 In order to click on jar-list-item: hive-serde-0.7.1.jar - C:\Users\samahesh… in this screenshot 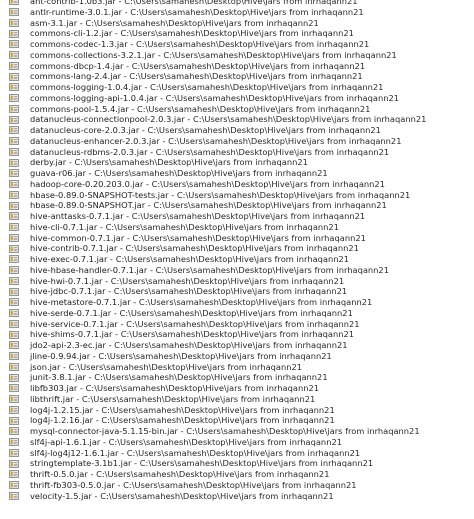, I will do `click(237, 313)`.